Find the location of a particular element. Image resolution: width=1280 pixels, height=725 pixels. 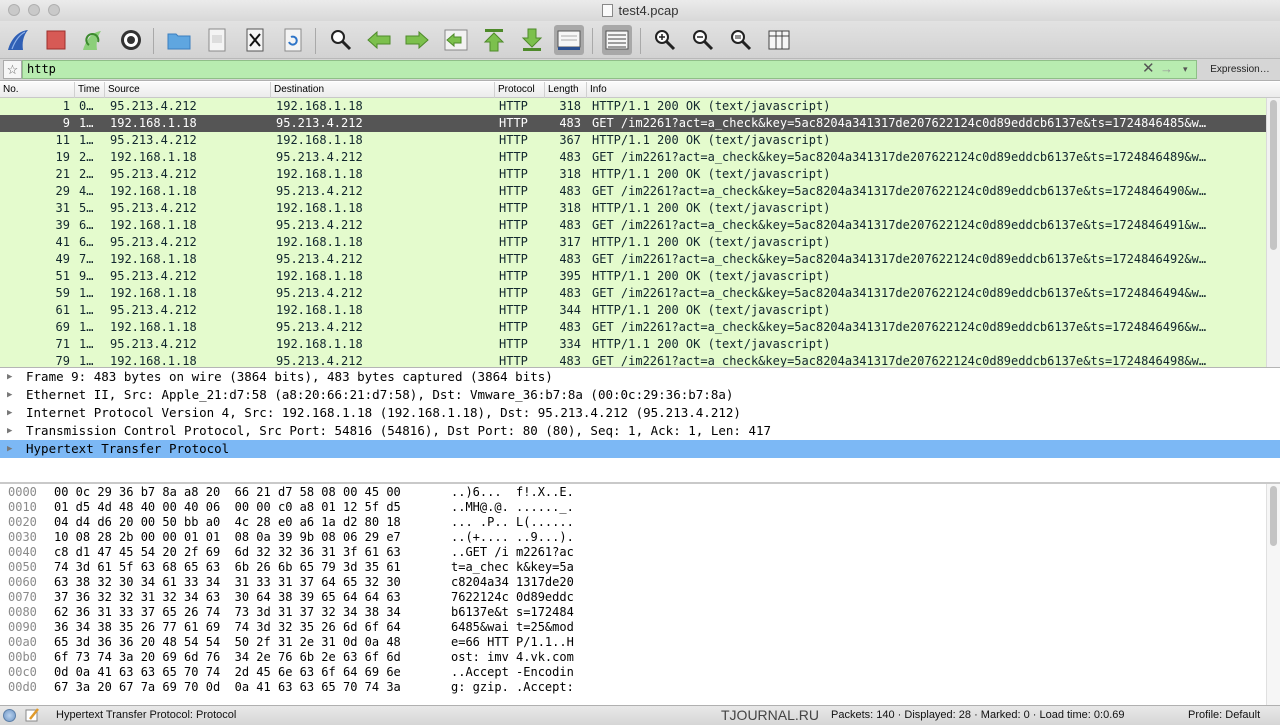

last-packet-icon is located at coordinates (532, 40).